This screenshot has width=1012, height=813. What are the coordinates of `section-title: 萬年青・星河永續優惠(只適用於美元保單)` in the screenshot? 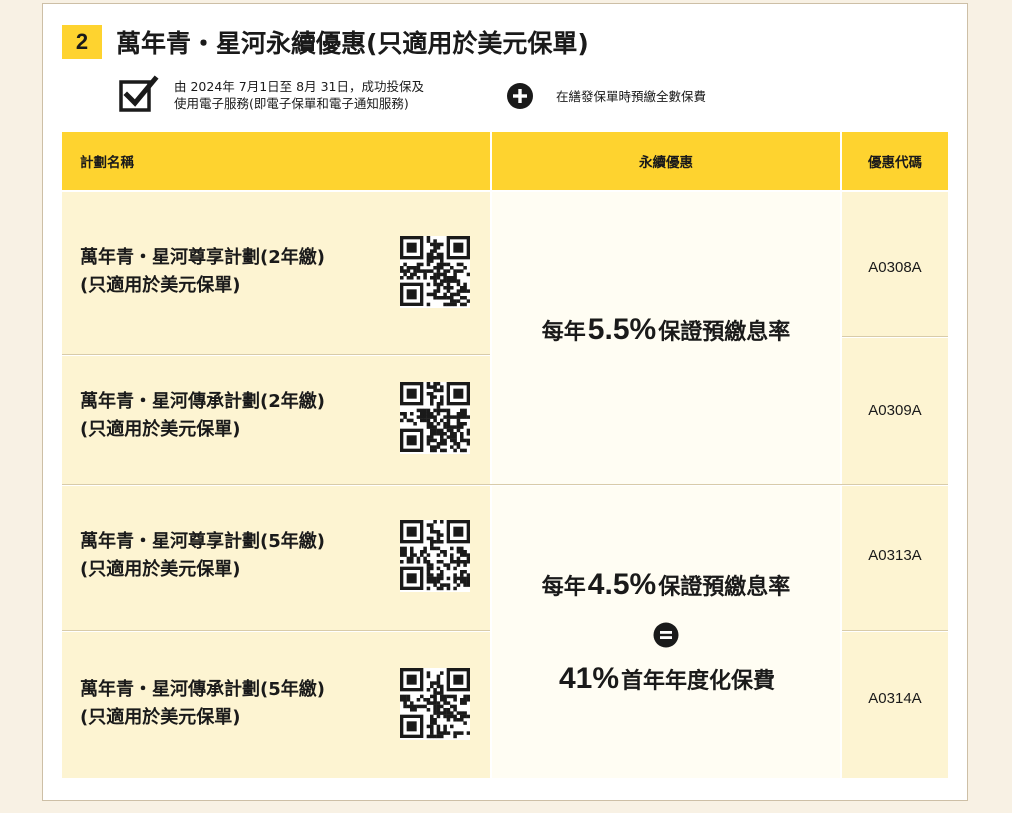 It's located at (352, 43).